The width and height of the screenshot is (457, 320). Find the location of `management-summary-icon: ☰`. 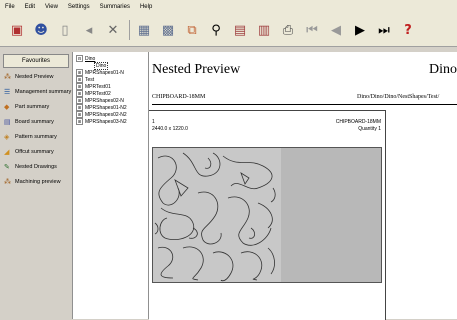

management-summary-icon: ☰ is located at coordinates (7, 92).